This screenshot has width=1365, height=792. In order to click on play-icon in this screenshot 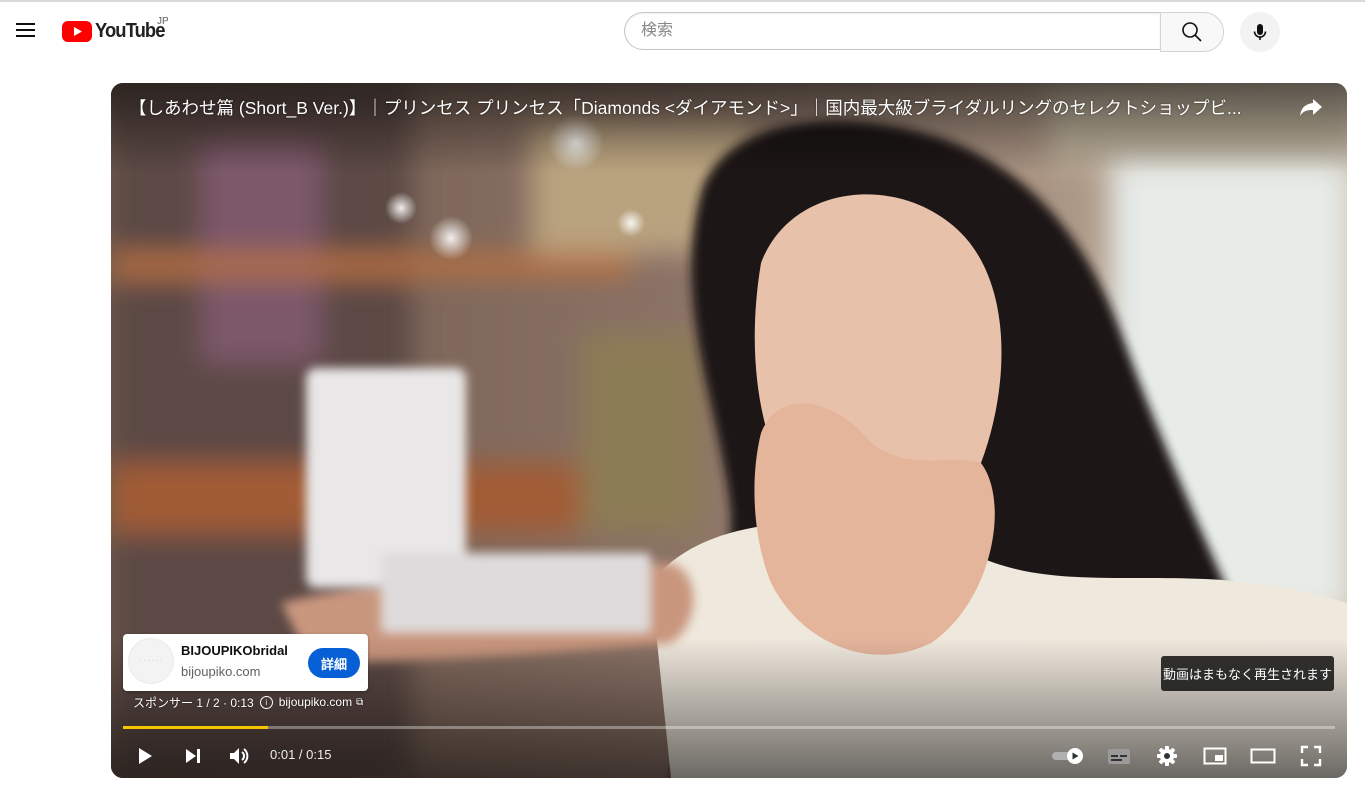, I will do `click(145, 756)`.